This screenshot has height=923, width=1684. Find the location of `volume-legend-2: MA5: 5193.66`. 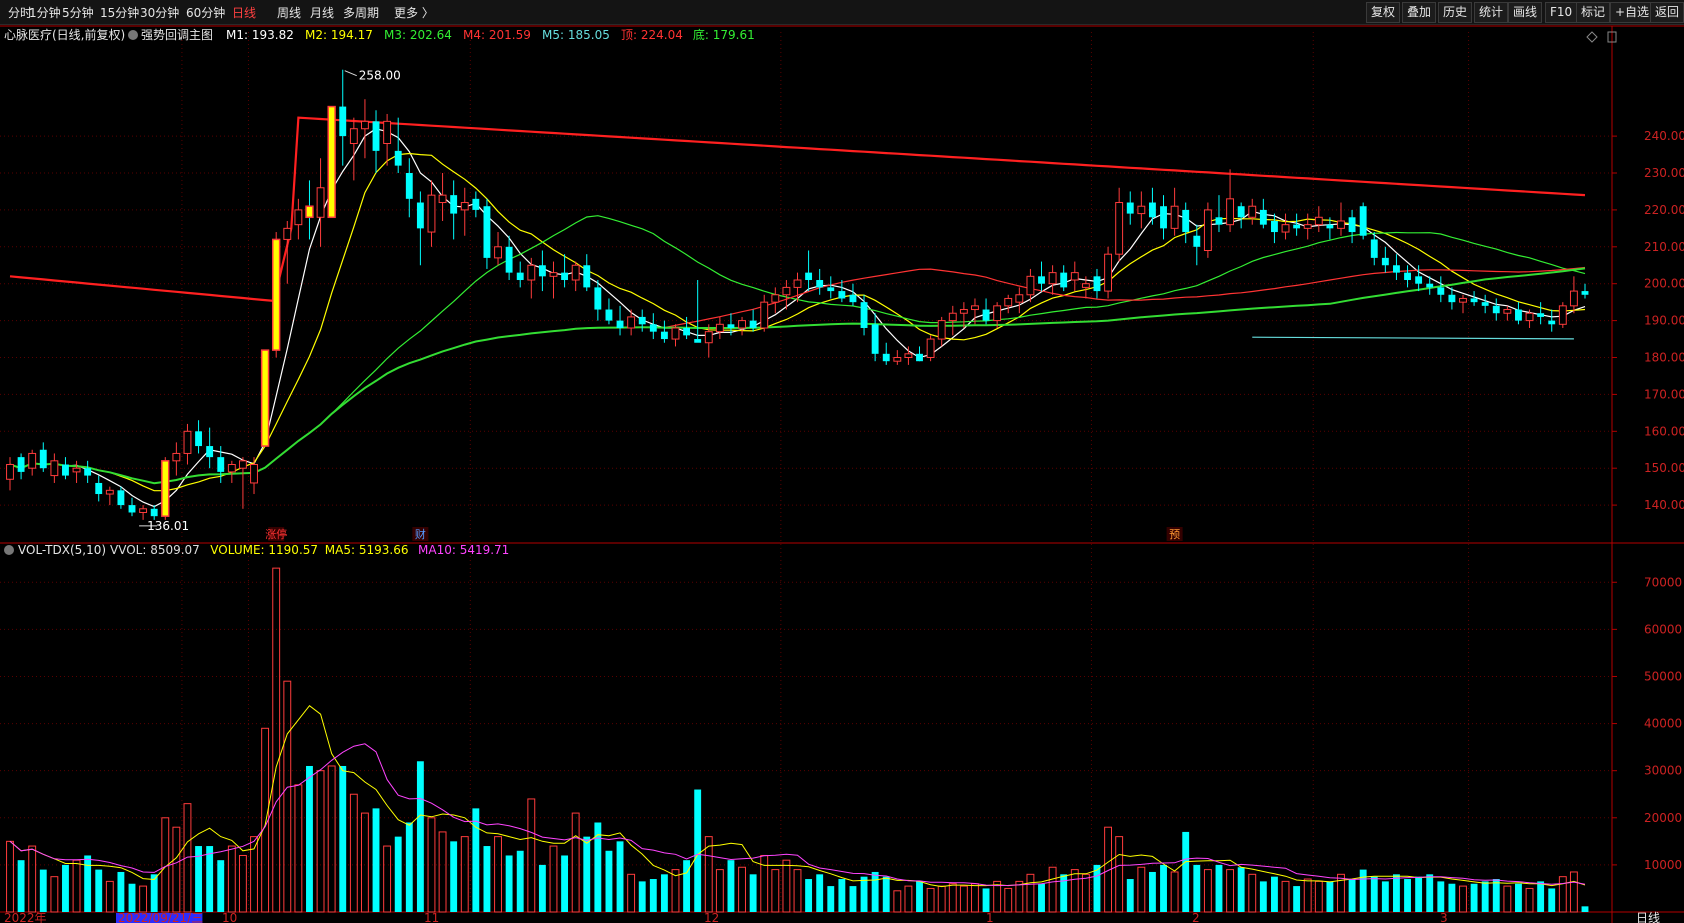

volume-legend-2: MA5: 5193.66 is located at coordinates (367, 550).